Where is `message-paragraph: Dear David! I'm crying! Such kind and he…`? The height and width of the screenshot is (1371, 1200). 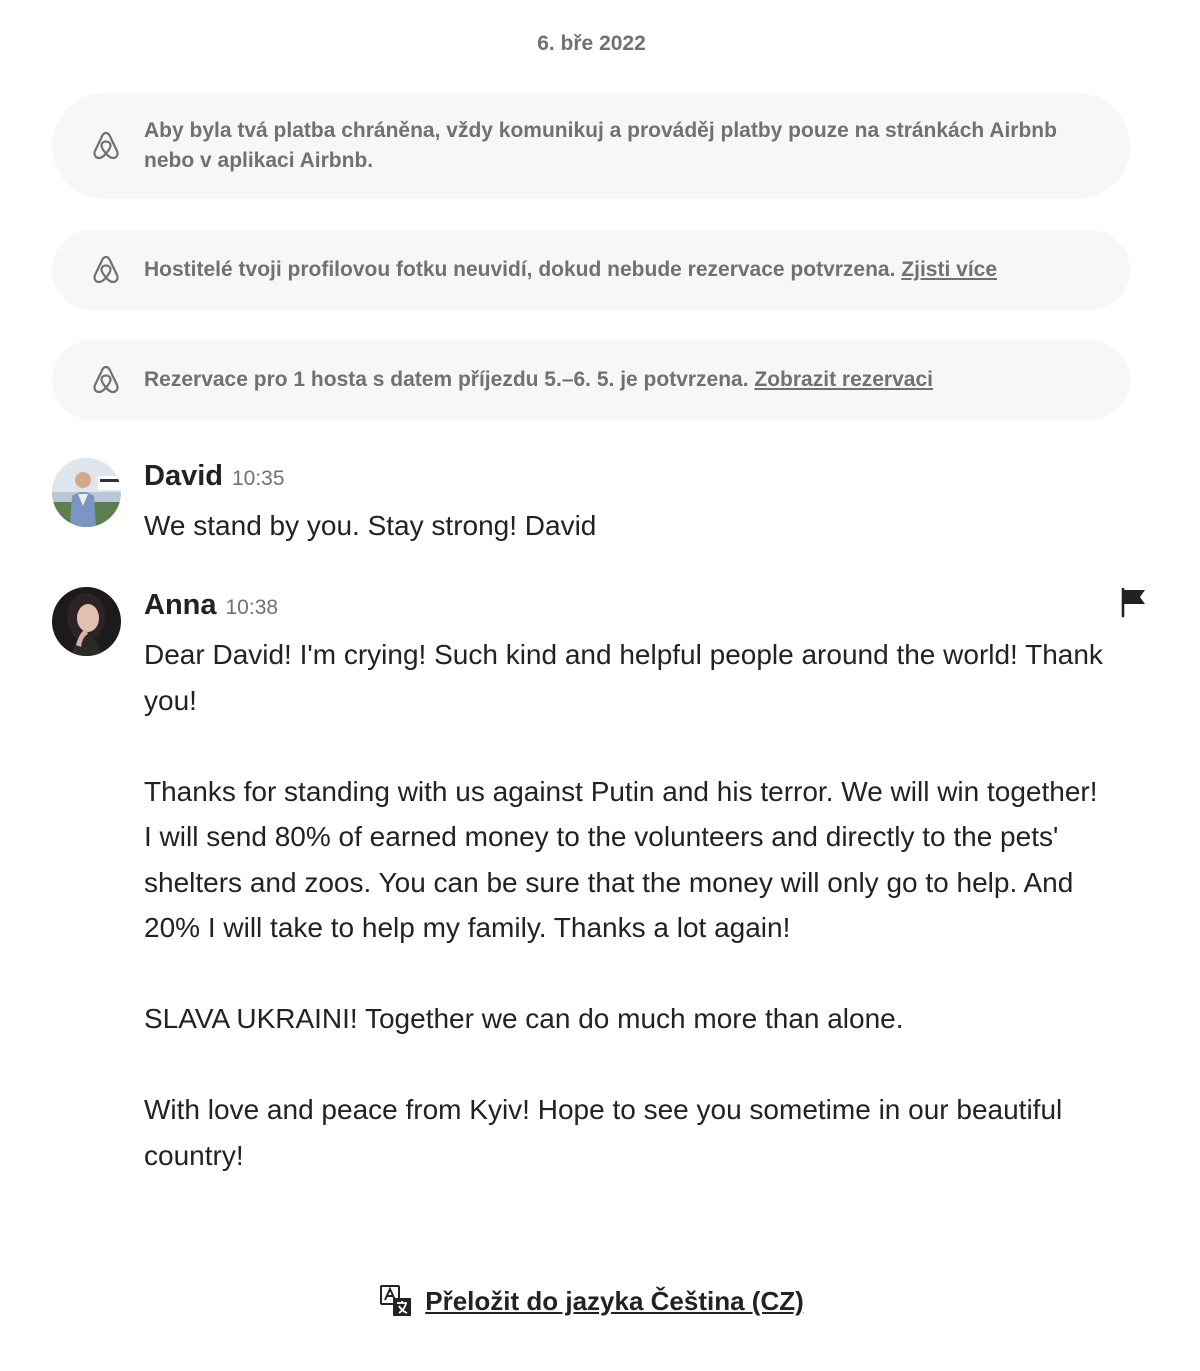 message-paragraph: Dear David! I'm crying! Such kind and he… is located at coordinates (623, 677).